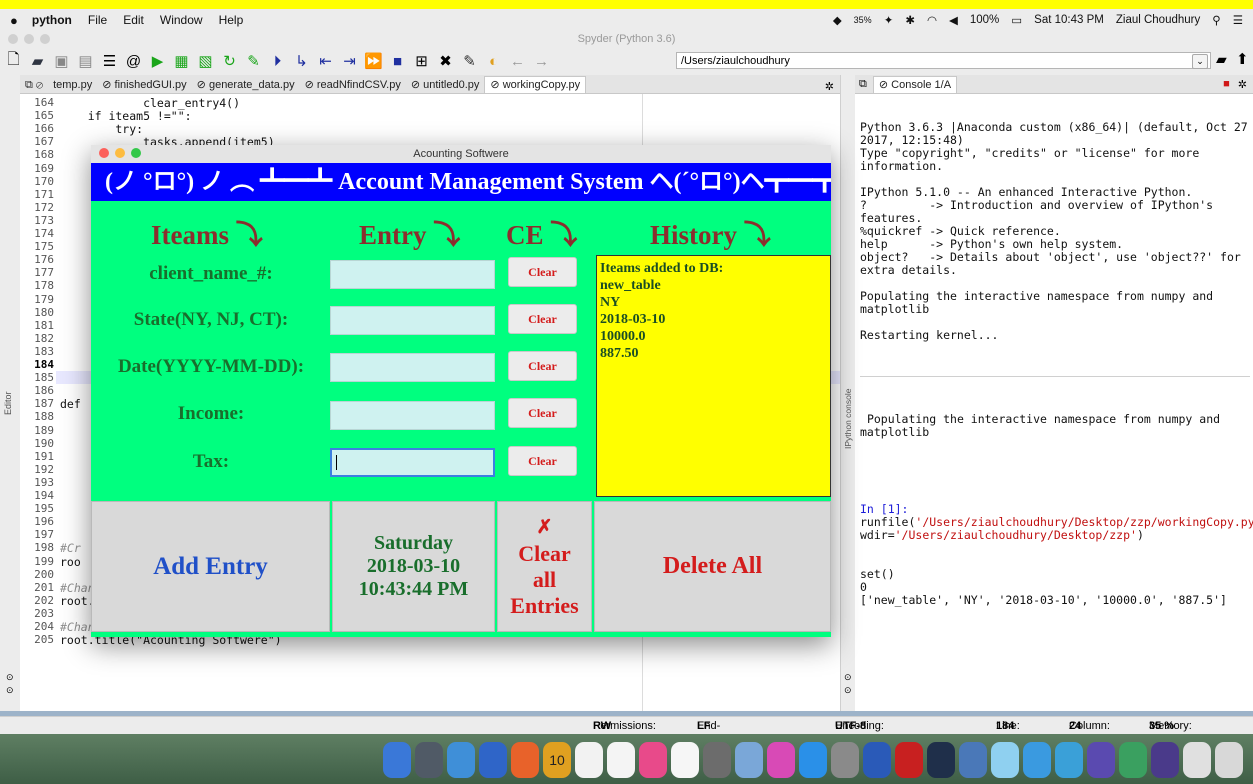 The height and width of the screenshot is (784, 1253). Describe the element at coordinates (535, 84) in the screenshot. I see `tab-workingcopy: ⊘ workingCopy.py` at that location.